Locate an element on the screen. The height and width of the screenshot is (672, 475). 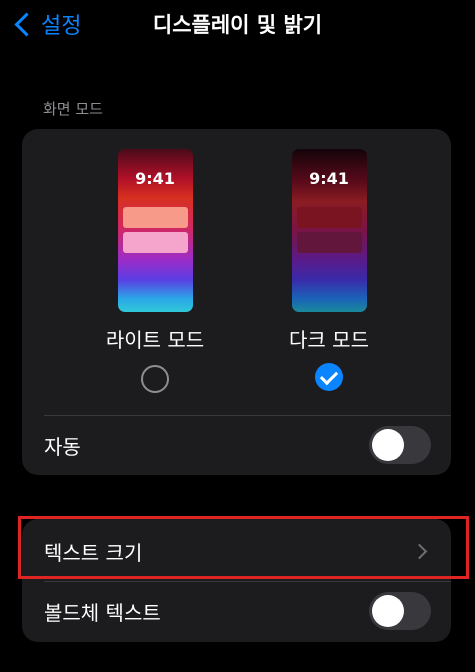
auto-label: 자동 is located at coordinates (62, 446).